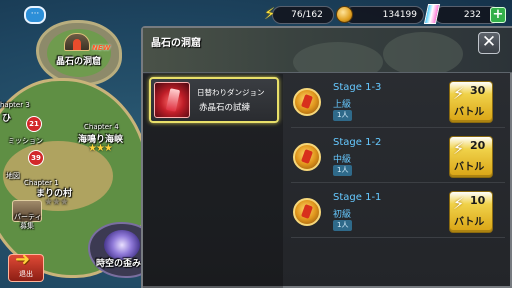 This screenshot has width=512, height=288. What do you see at coordinates (498, 15) in the screenshot?
I see `add-crystal-button: +` at bounding box center [498, 15].